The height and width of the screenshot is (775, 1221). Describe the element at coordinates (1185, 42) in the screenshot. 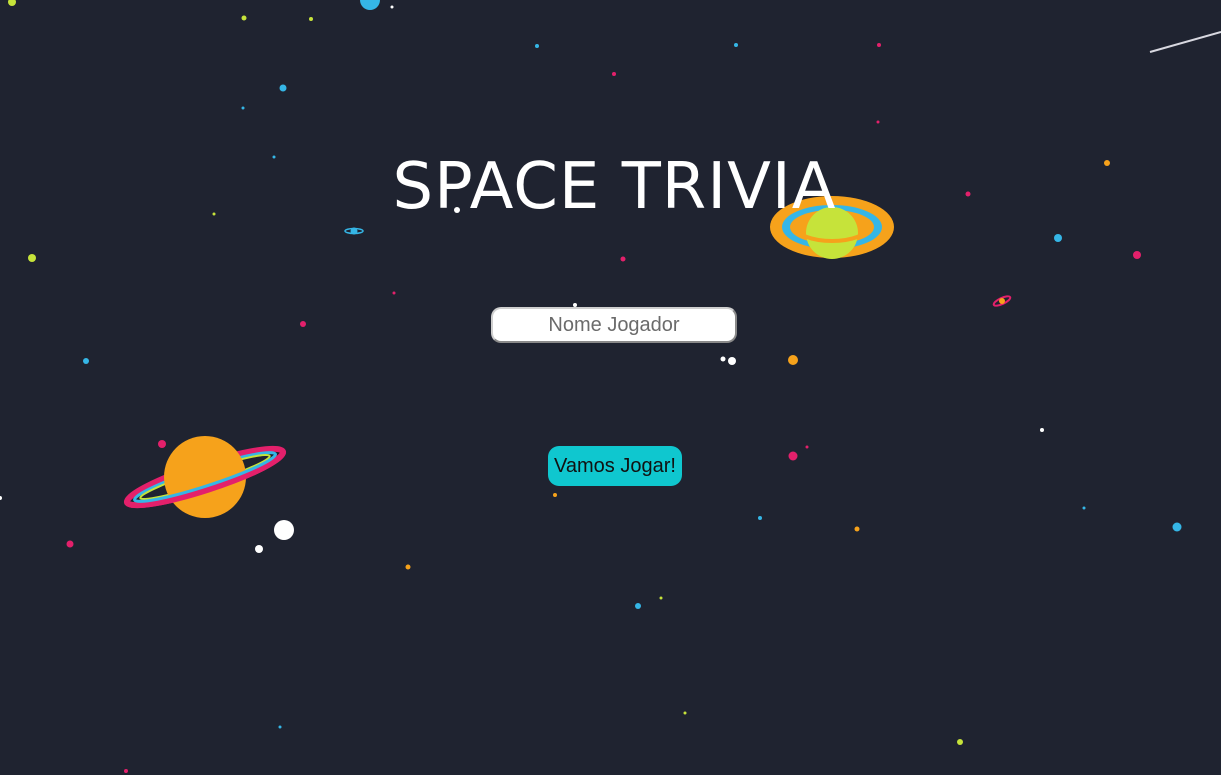

I see `shooting-star-icon` at that location.